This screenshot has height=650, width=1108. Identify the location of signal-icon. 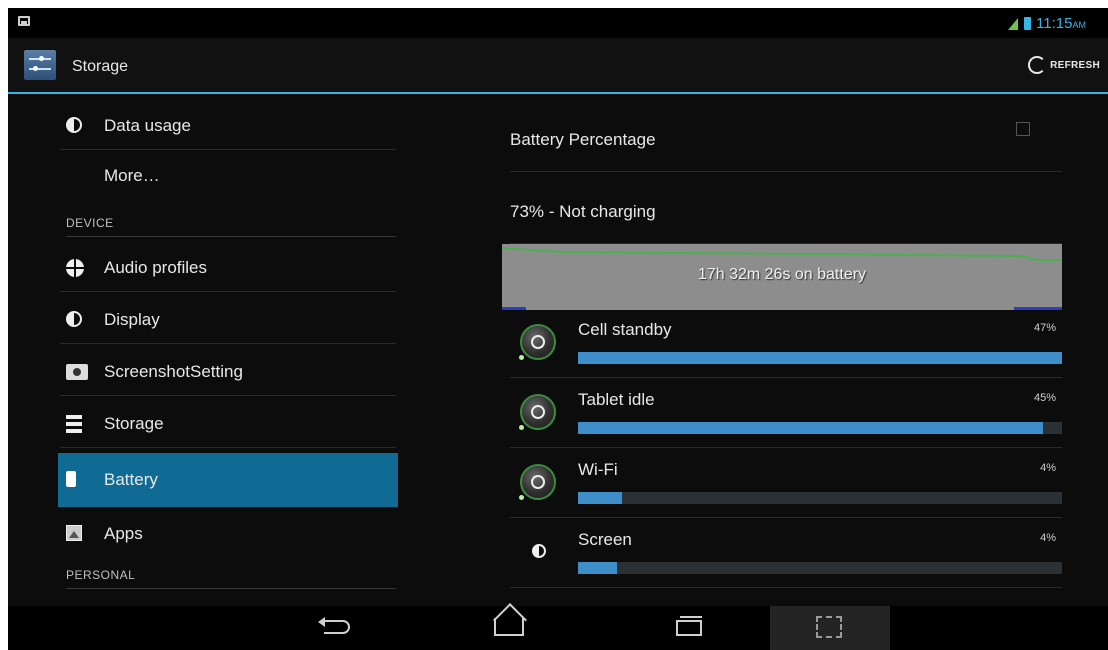
(1013, 24).